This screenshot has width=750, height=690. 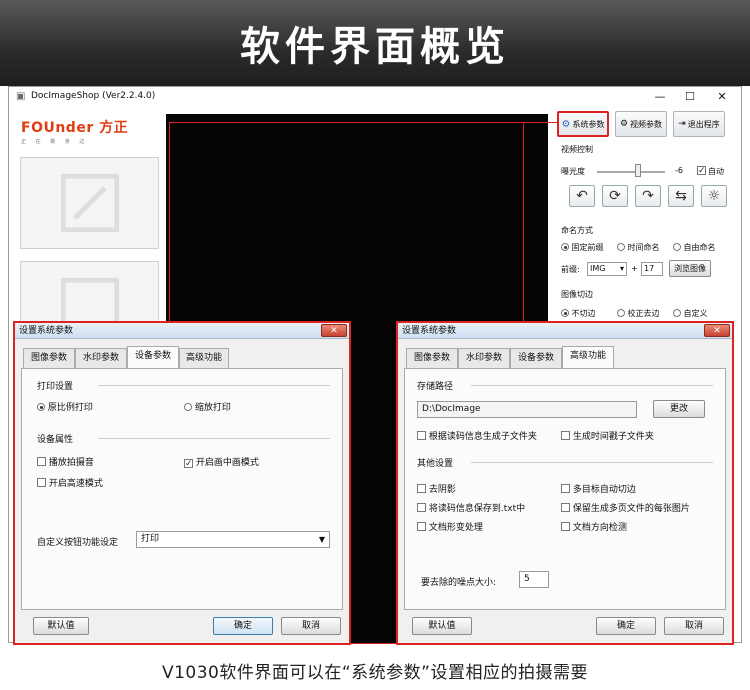 I want to click on exit-button: ⇥ 退出程序, so click(x=699, y=124).